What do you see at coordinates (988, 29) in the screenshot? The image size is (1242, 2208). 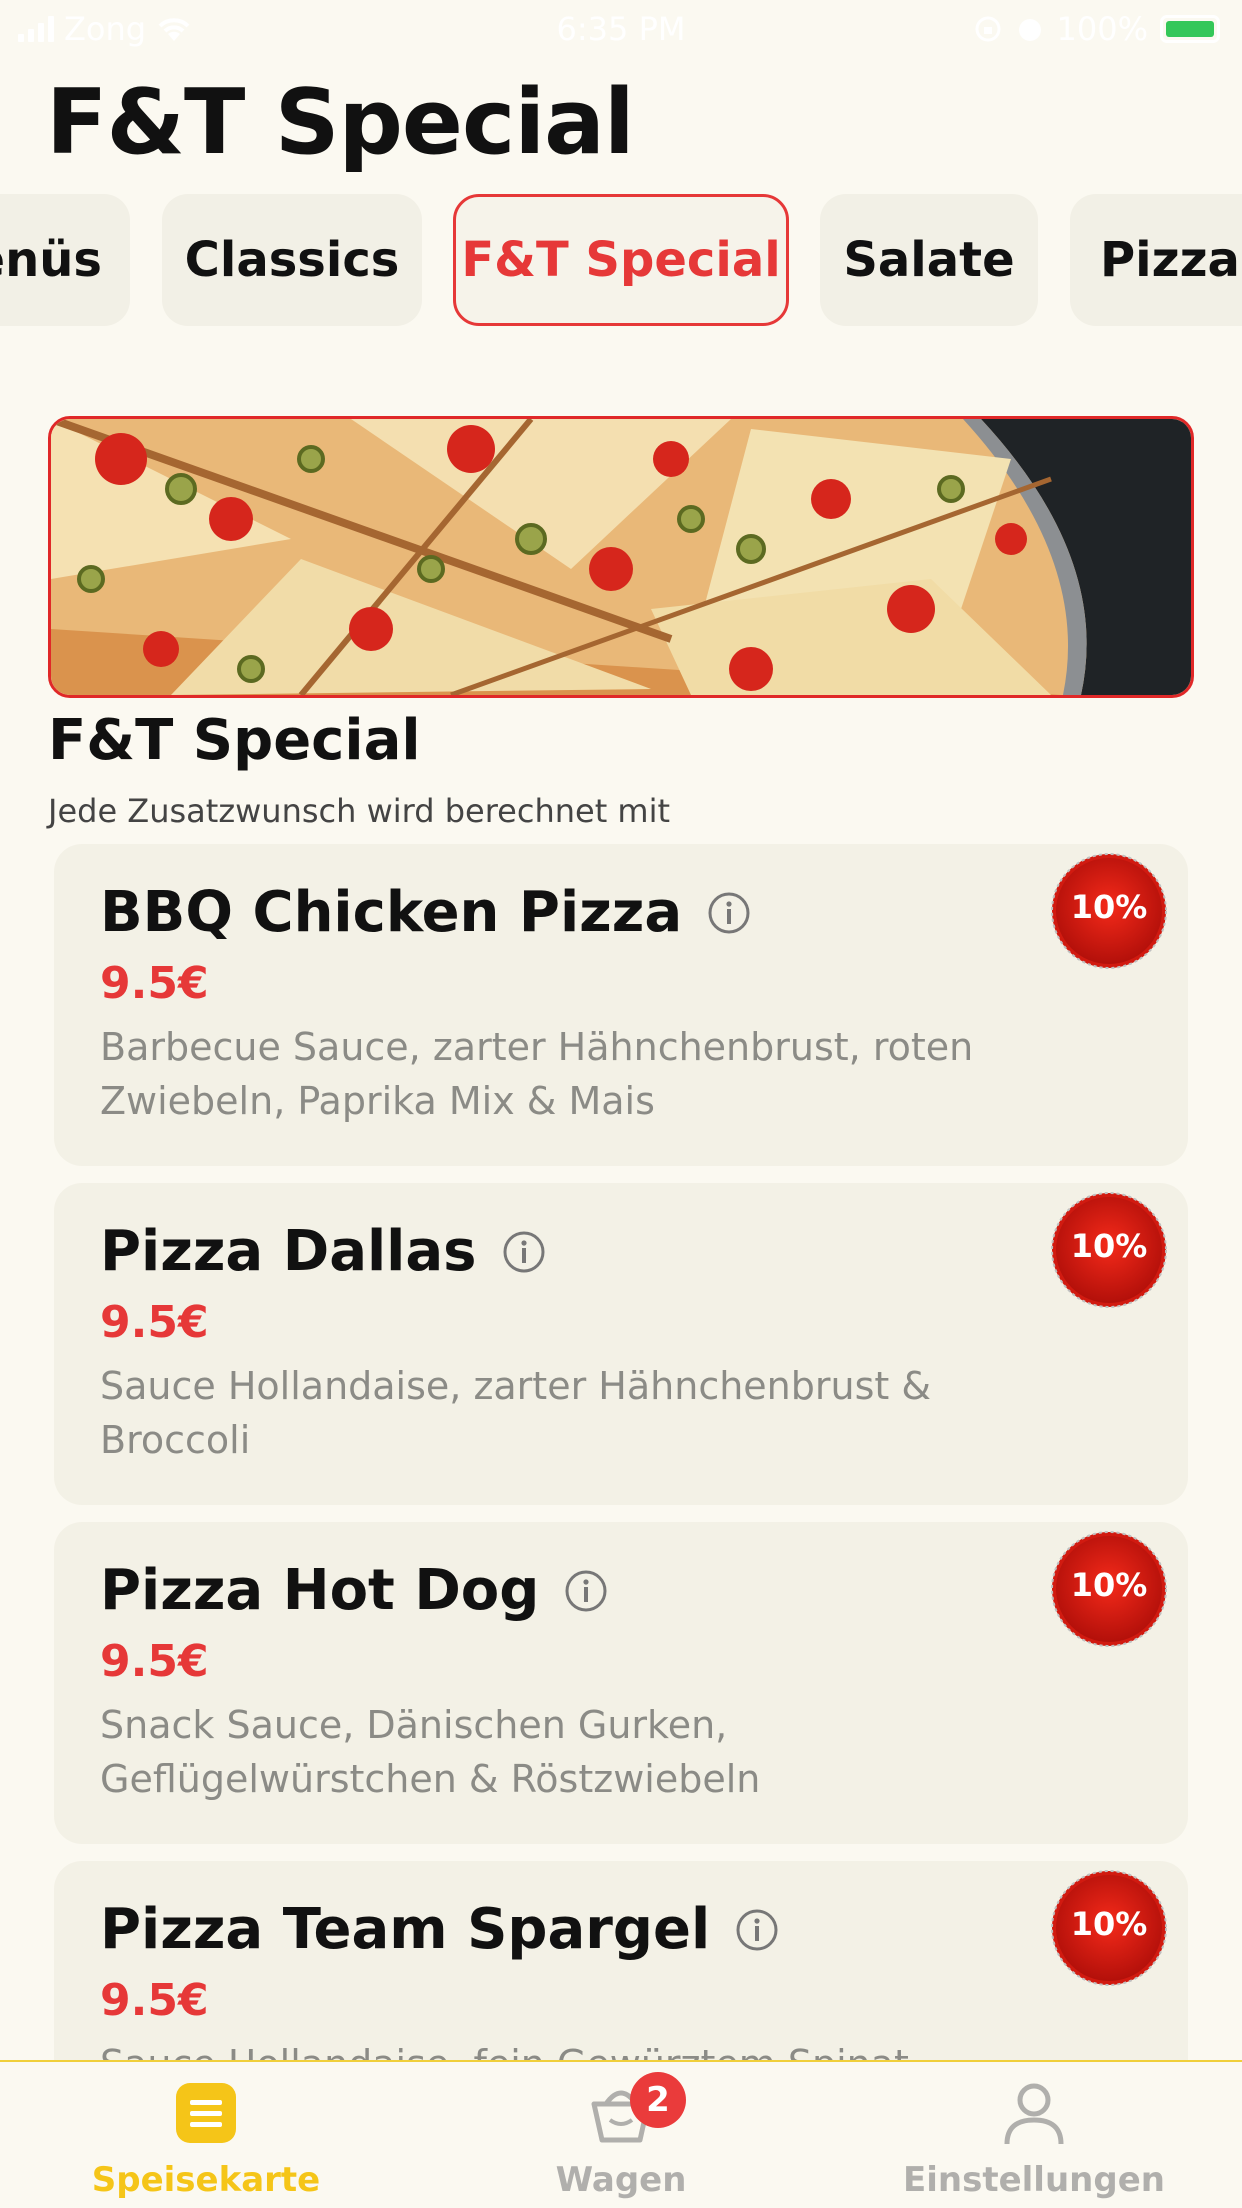 I see `orientation-lock-icon` at bounding box center [988, 29].